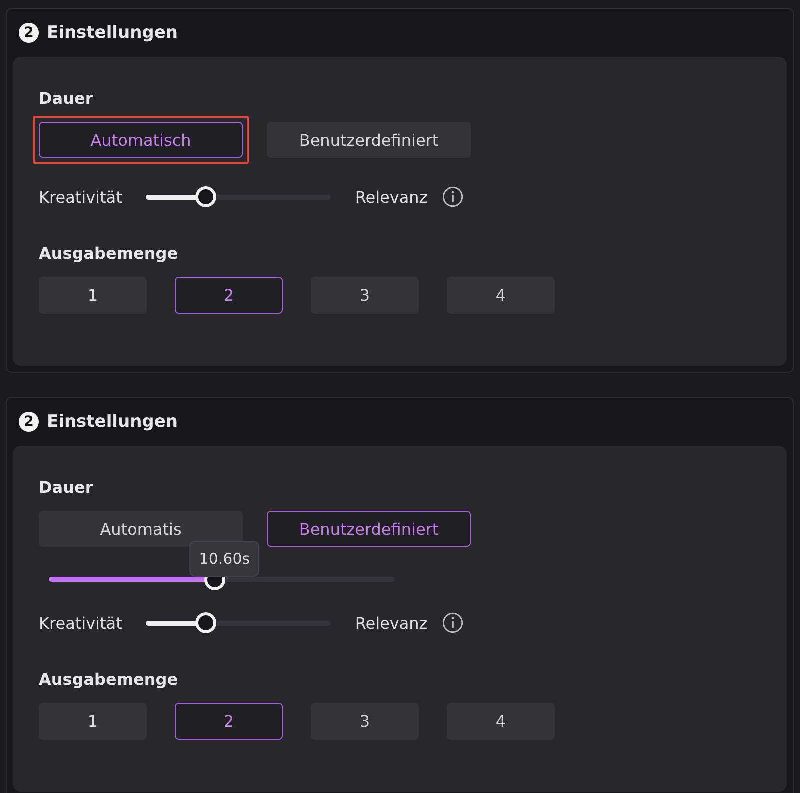 The height and width of the screenshot is (793, 800). What do you see at coordinates (141, 140) in the screenshot?
I see `duration-option: Automatisch` at bounding box center [141, 140].